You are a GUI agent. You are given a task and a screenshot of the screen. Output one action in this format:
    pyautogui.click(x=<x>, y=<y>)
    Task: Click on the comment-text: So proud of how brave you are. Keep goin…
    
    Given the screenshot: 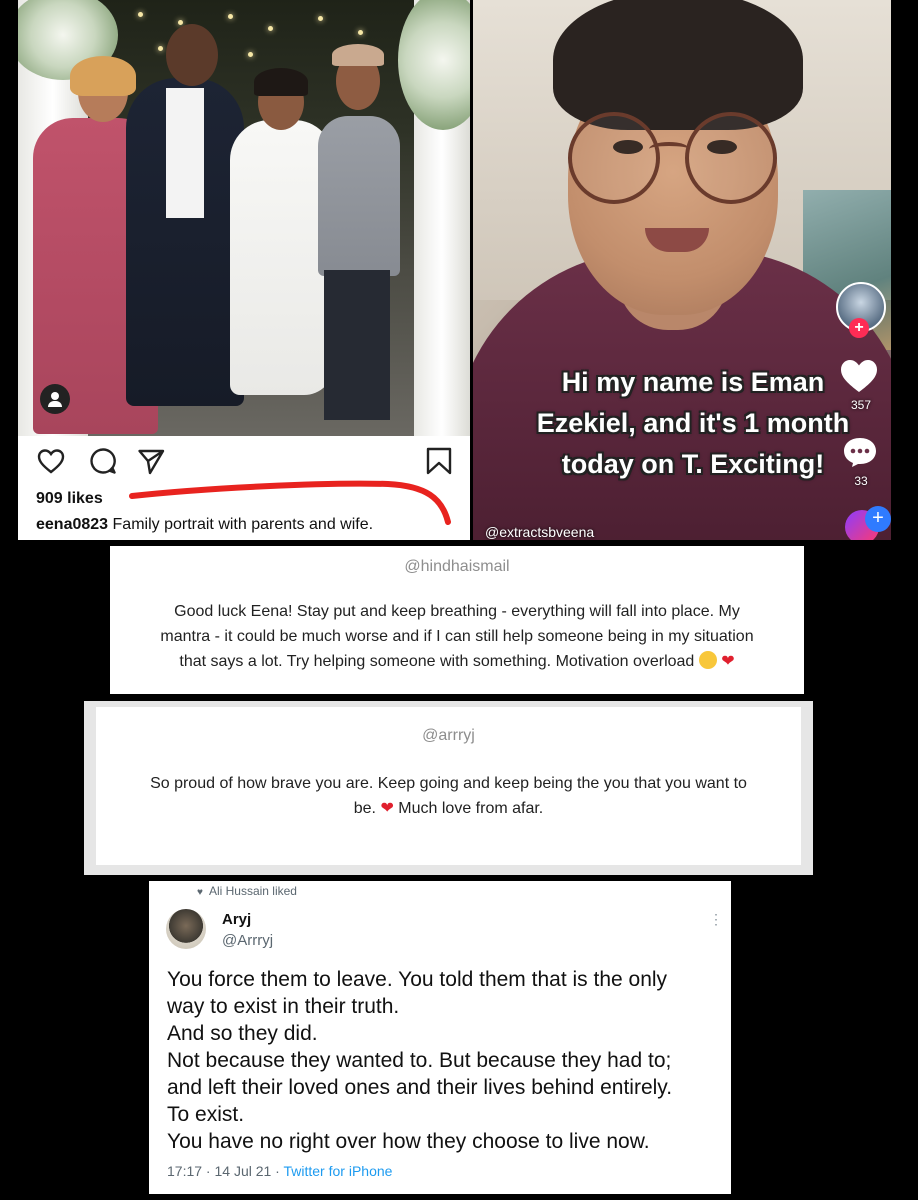 What is the action you would take?
    pyautogui.click(x=448, y=796)
    